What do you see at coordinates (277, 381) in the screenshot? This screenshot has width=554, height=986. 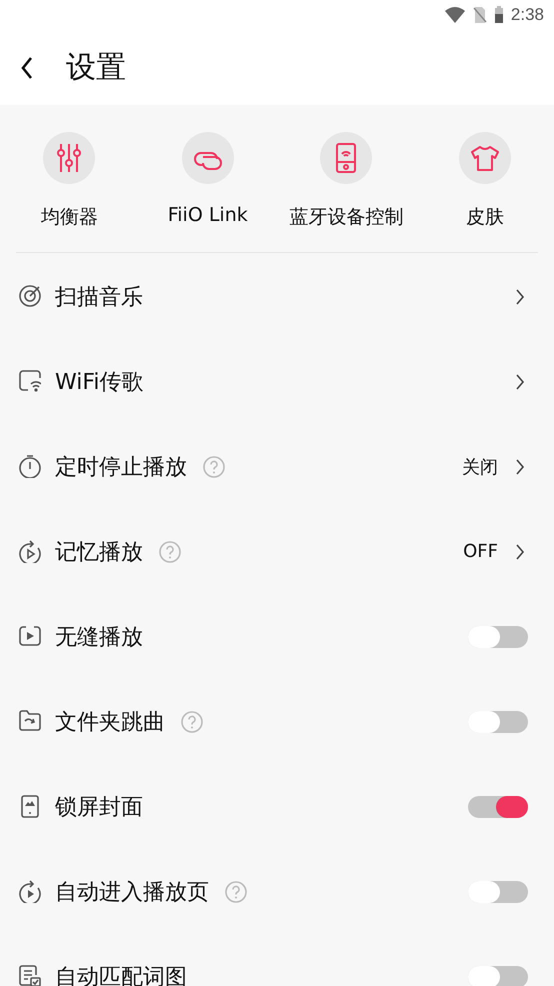 I see `settings-row: WiFi传歌` at bounding box center [277, 381].